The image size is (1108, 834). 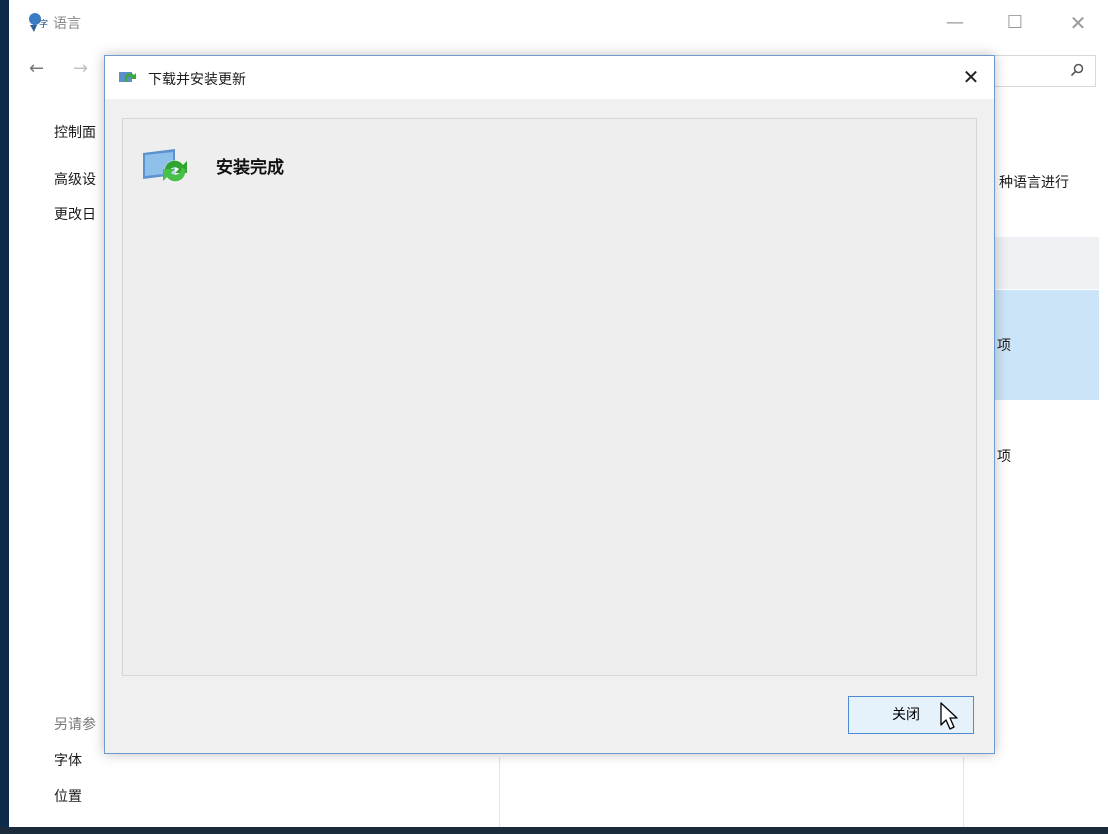 I want to click on update-icon, so click(x=127, y=77).